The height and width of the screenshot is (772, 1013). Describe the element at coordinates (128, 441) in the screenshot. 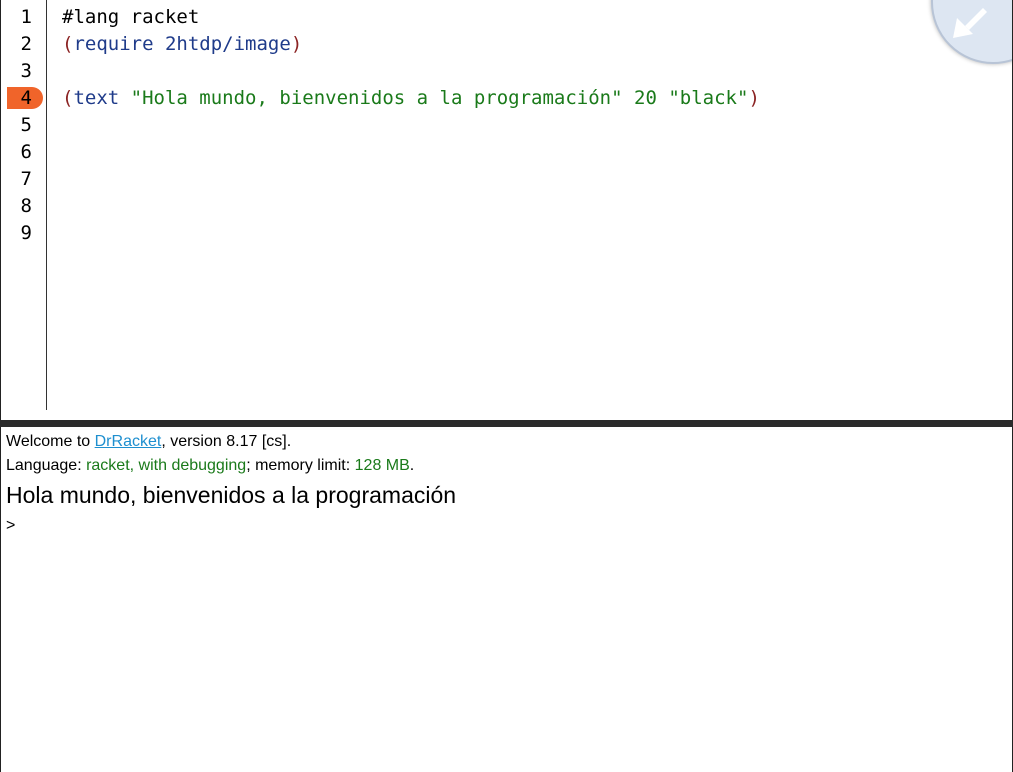

I see `drracket-link: DrRacket` at that location.